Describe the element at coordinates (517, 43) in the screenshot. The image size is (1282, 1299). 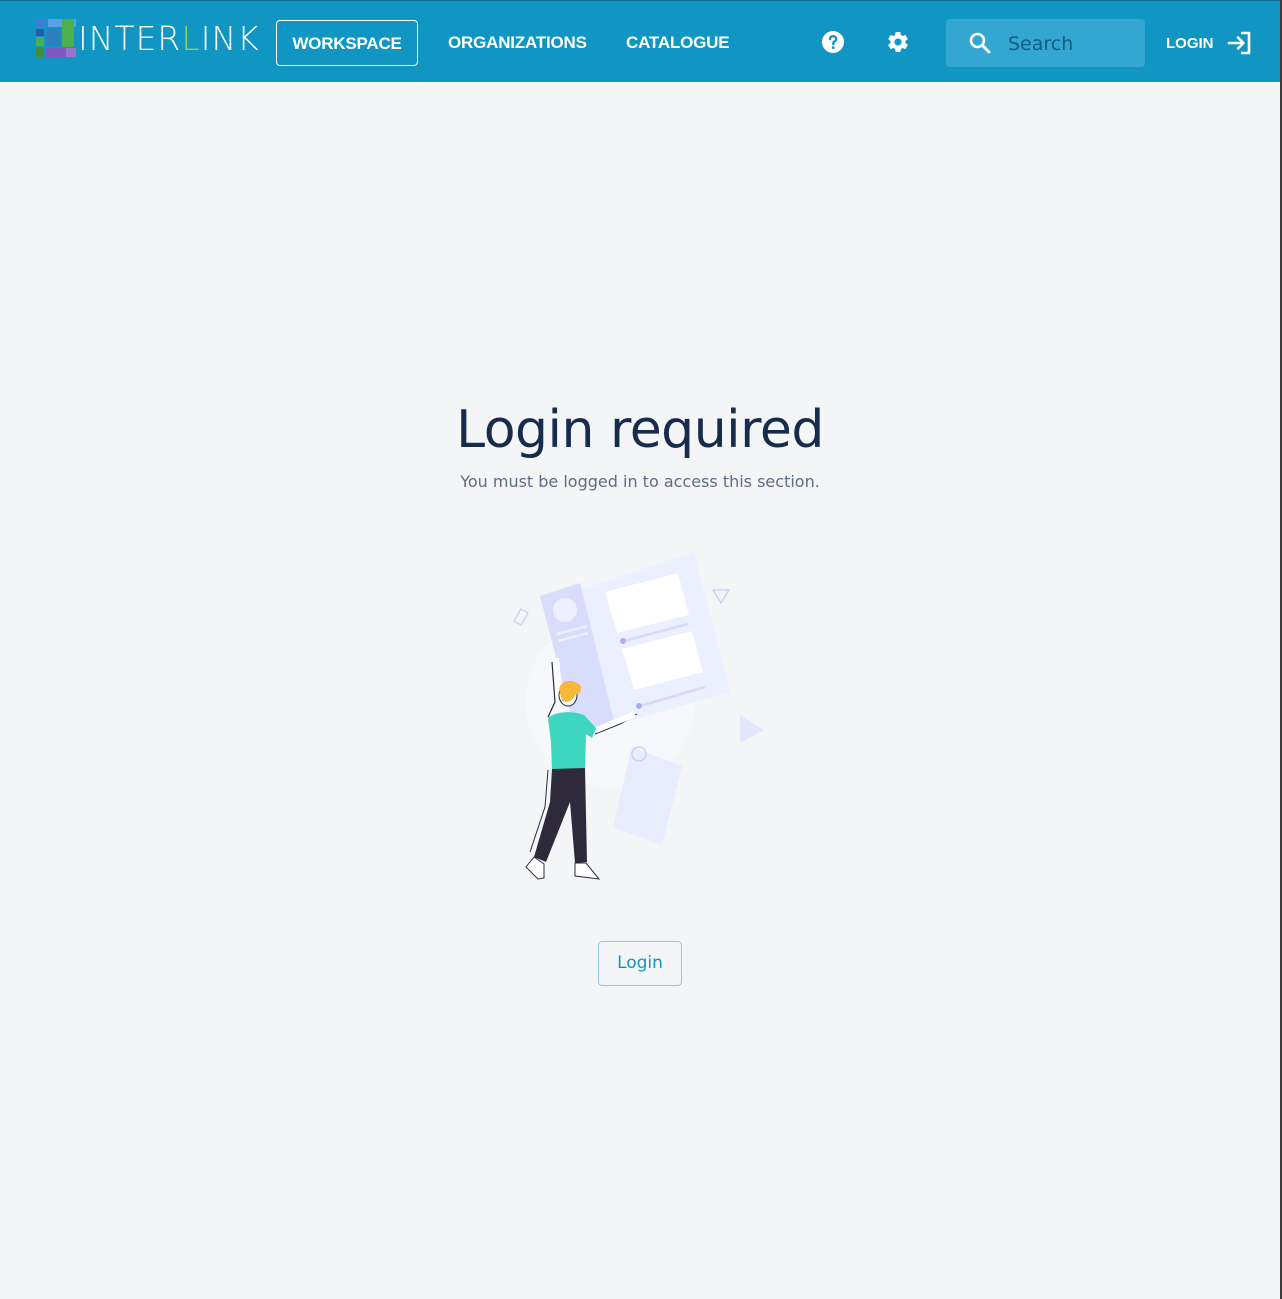
I see `nav-organizations-button: ORGANIZATIONS` at that location.